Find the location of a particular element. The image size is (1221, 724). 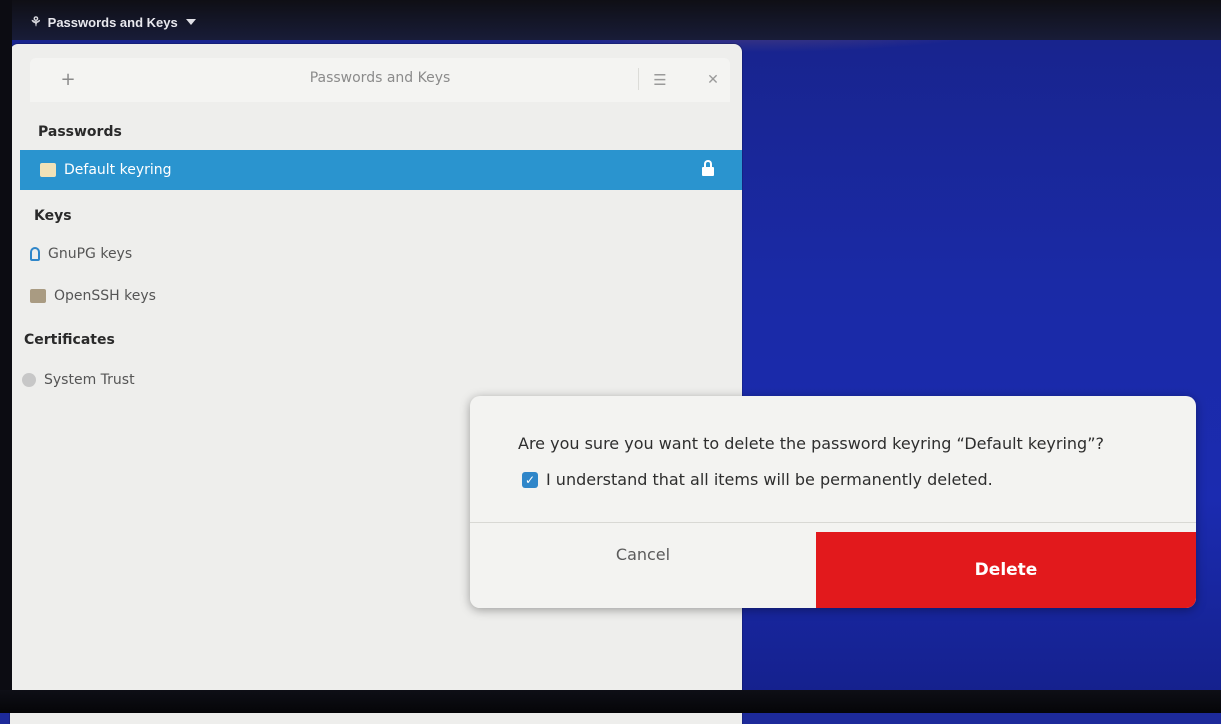

app-menu: ⚘ Passwords and Keys is located at coordinates (113, 22).